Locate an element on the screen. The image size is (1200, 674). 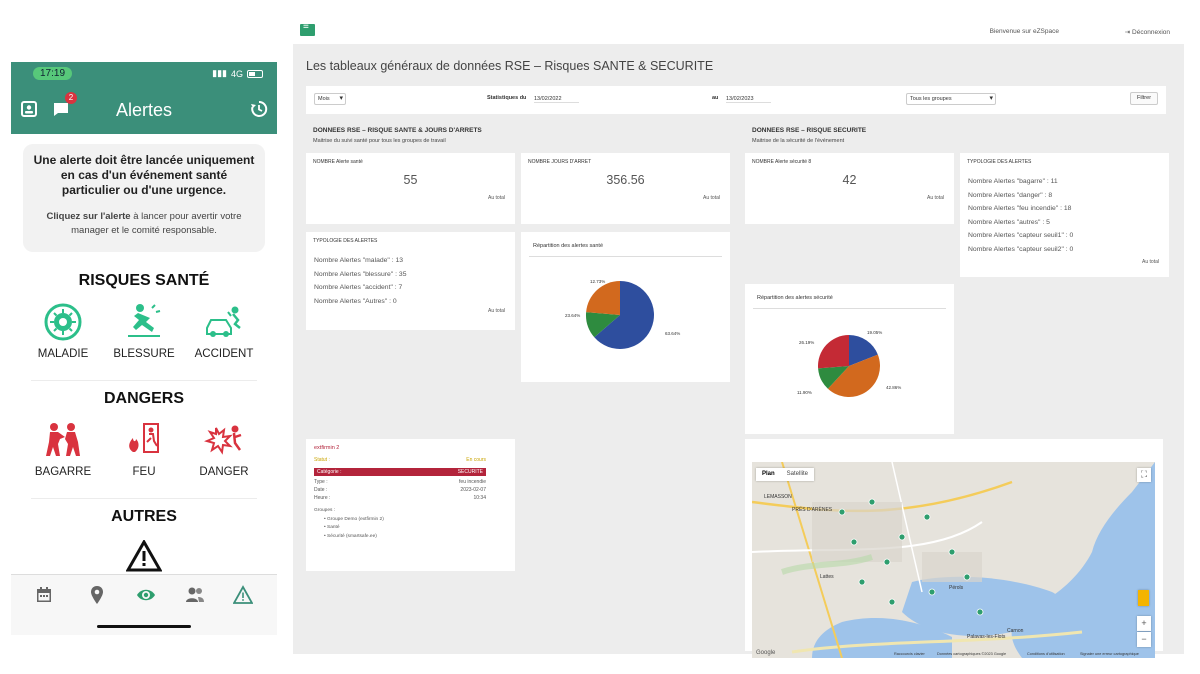
map-footer-link: Conditions d'utilisation is located at coordinates (1046, 654).